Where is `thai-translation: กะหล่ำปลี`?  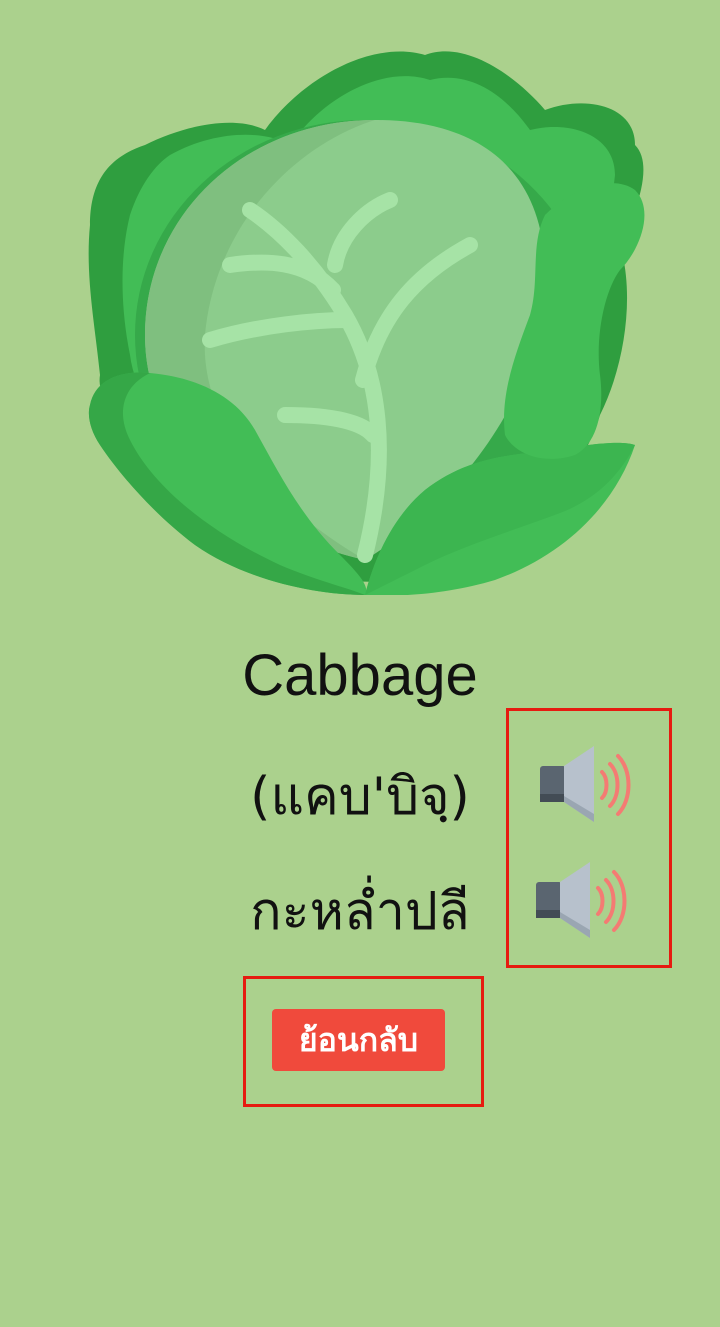
thai-translation: กะหล่ำปลี is located at coordinates (360, 912).